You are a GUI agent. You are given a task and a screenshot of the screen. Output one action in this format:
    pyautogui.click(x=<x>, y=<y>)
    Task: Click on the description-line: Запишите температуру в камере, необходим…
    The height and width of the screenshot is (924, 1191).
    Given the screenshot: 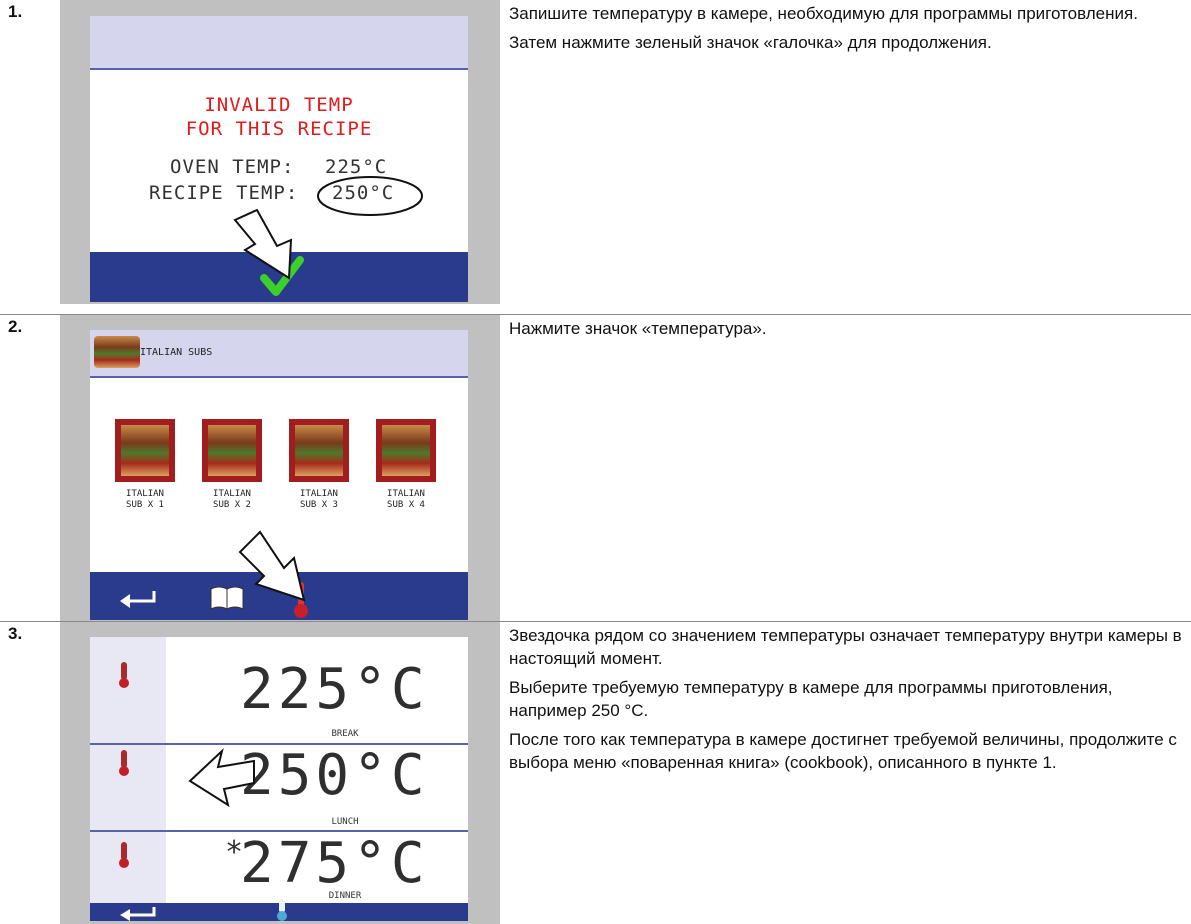 What is the action you would take?
    pyautogui.click(x=823, y=13)
    